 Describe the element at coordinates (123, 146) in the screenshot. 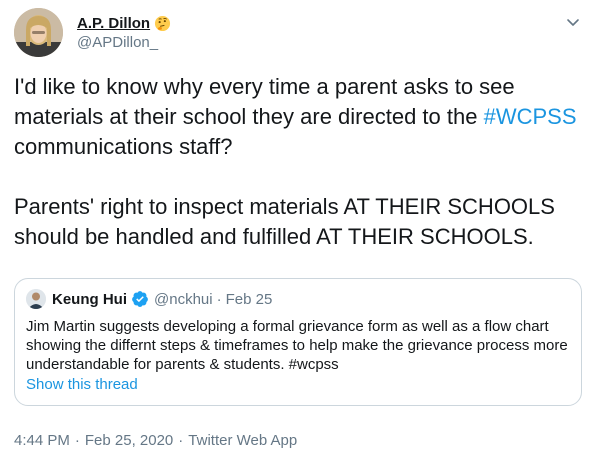

I see `tweet-text-segment: communications staff?` at that location.